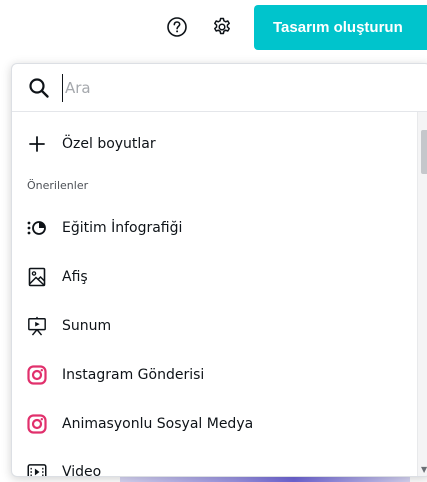 Image resolution: width=427 pixels, height=482 pixels. I want to click on list-item-label: Sunum, so click(87, 326).